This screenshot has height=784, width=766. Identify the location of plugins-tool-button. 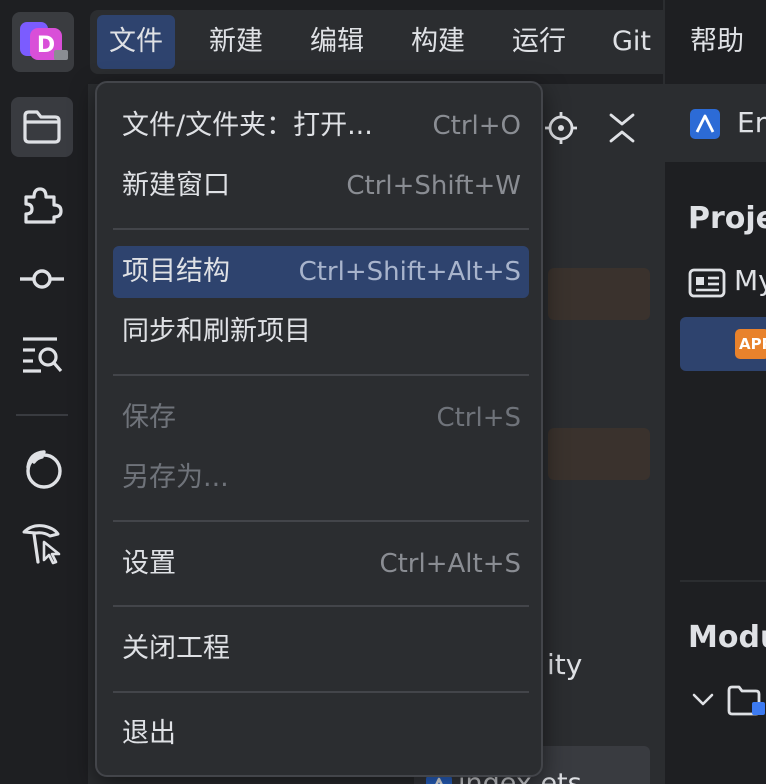
(42, 205).